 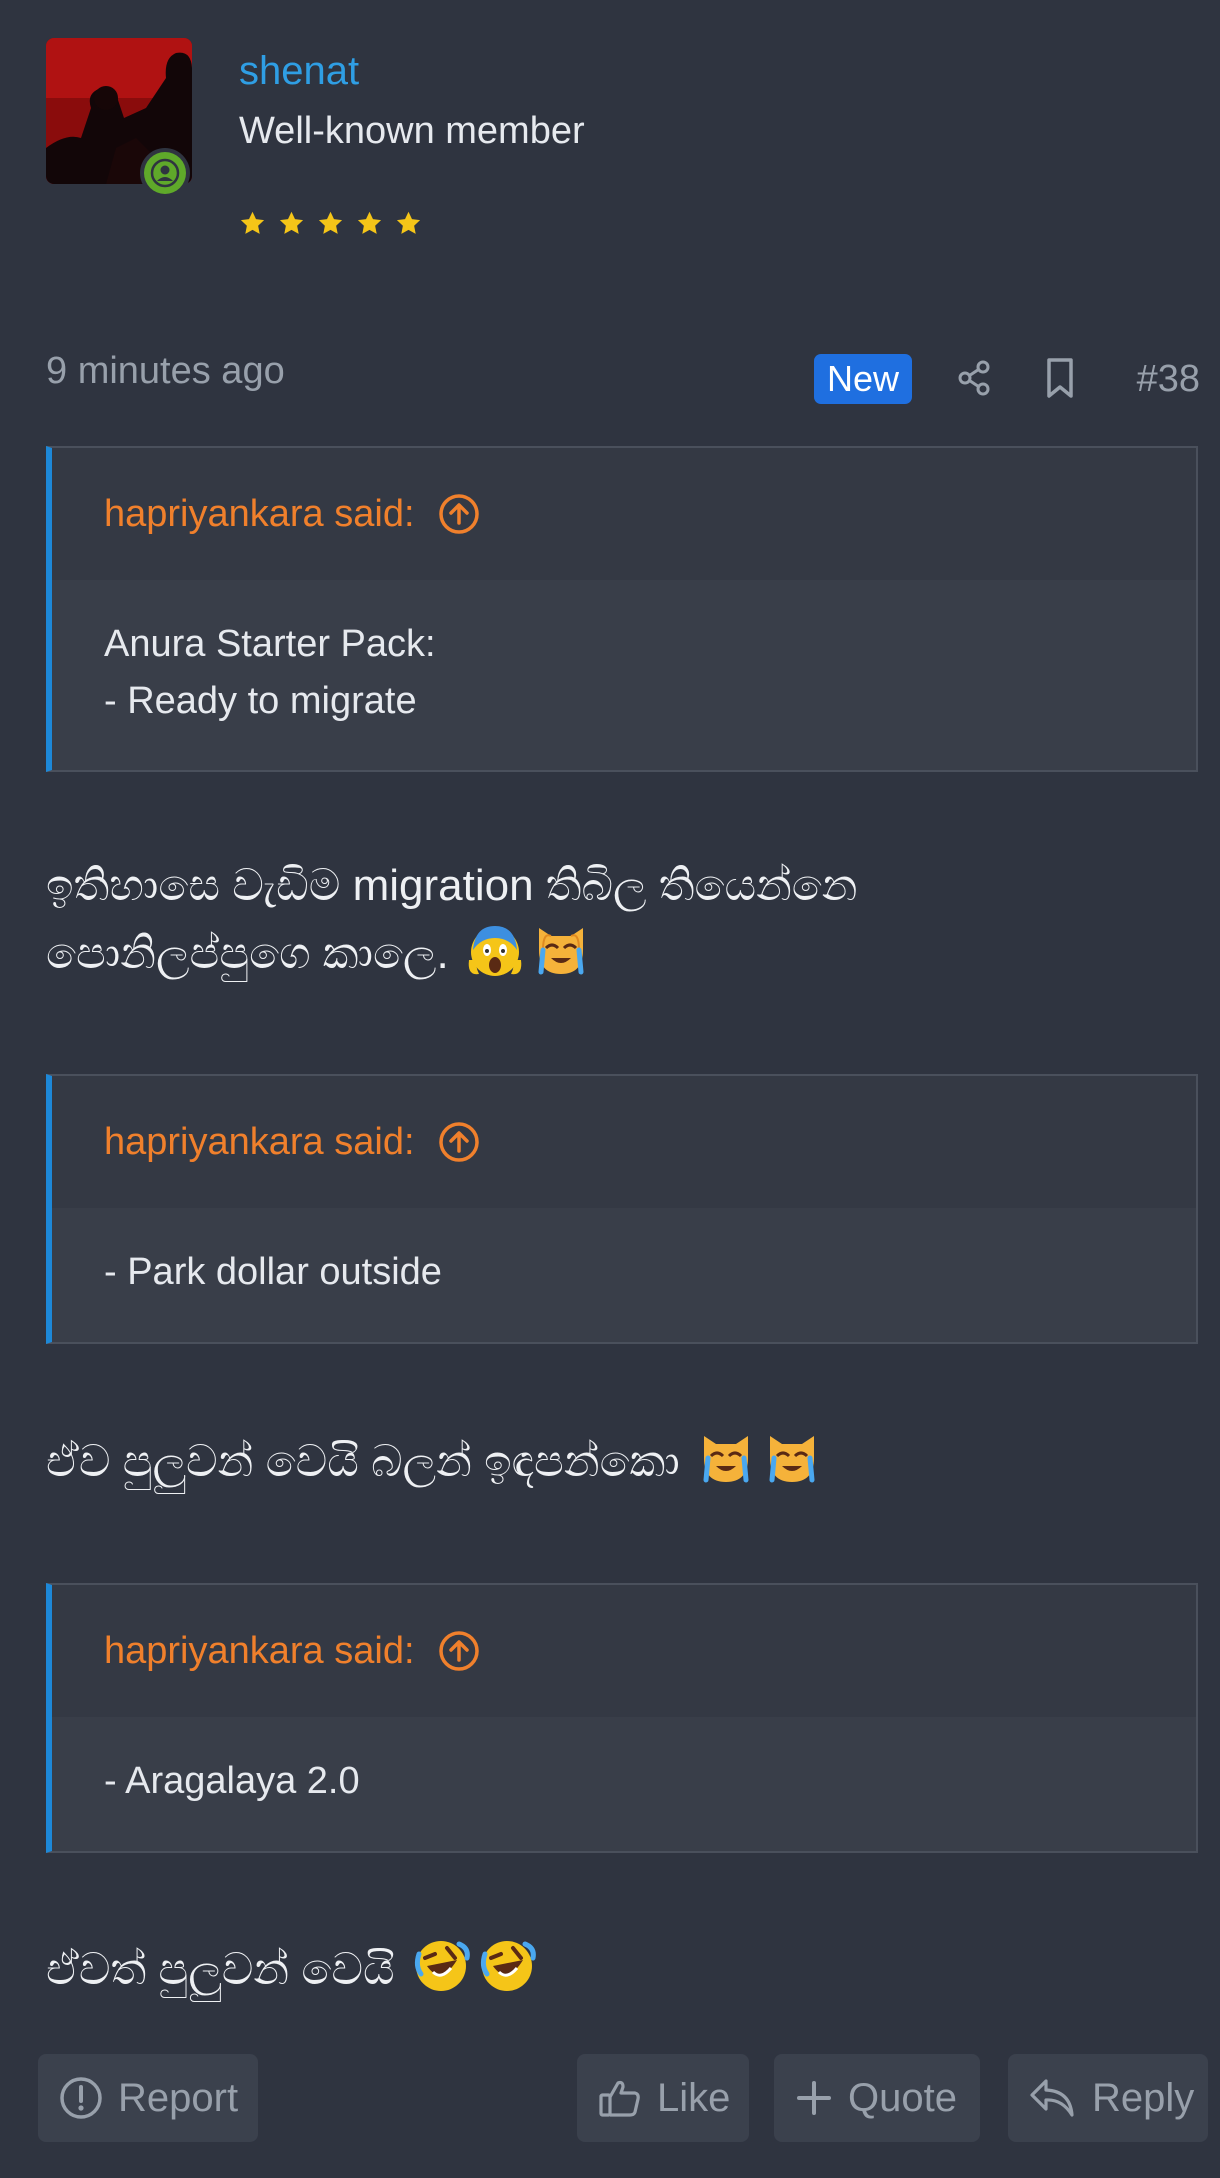 I want to click on online-status-indicator, so click(x=165, y=173).